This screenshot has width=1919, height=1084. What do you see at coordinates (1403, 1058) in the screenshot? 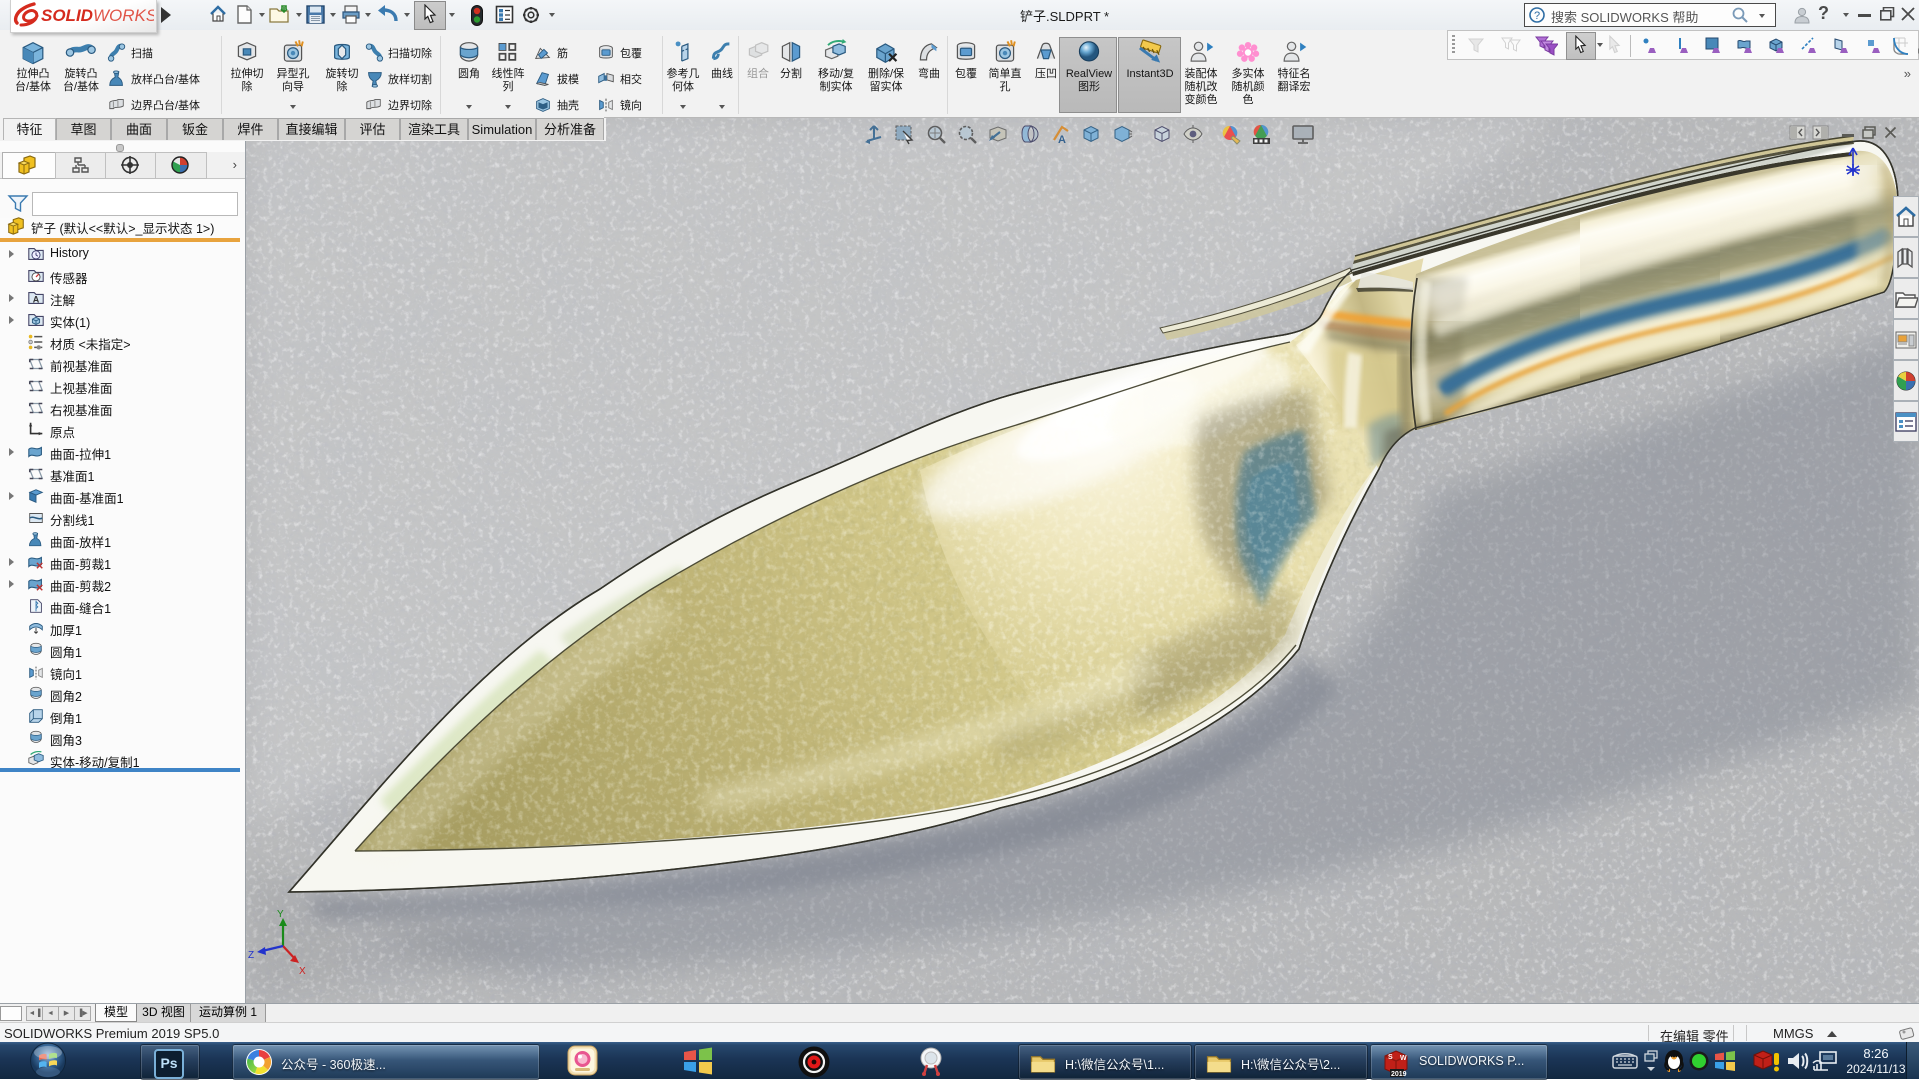
I see `svg-text: W` at bounding box center [1403, 1058].